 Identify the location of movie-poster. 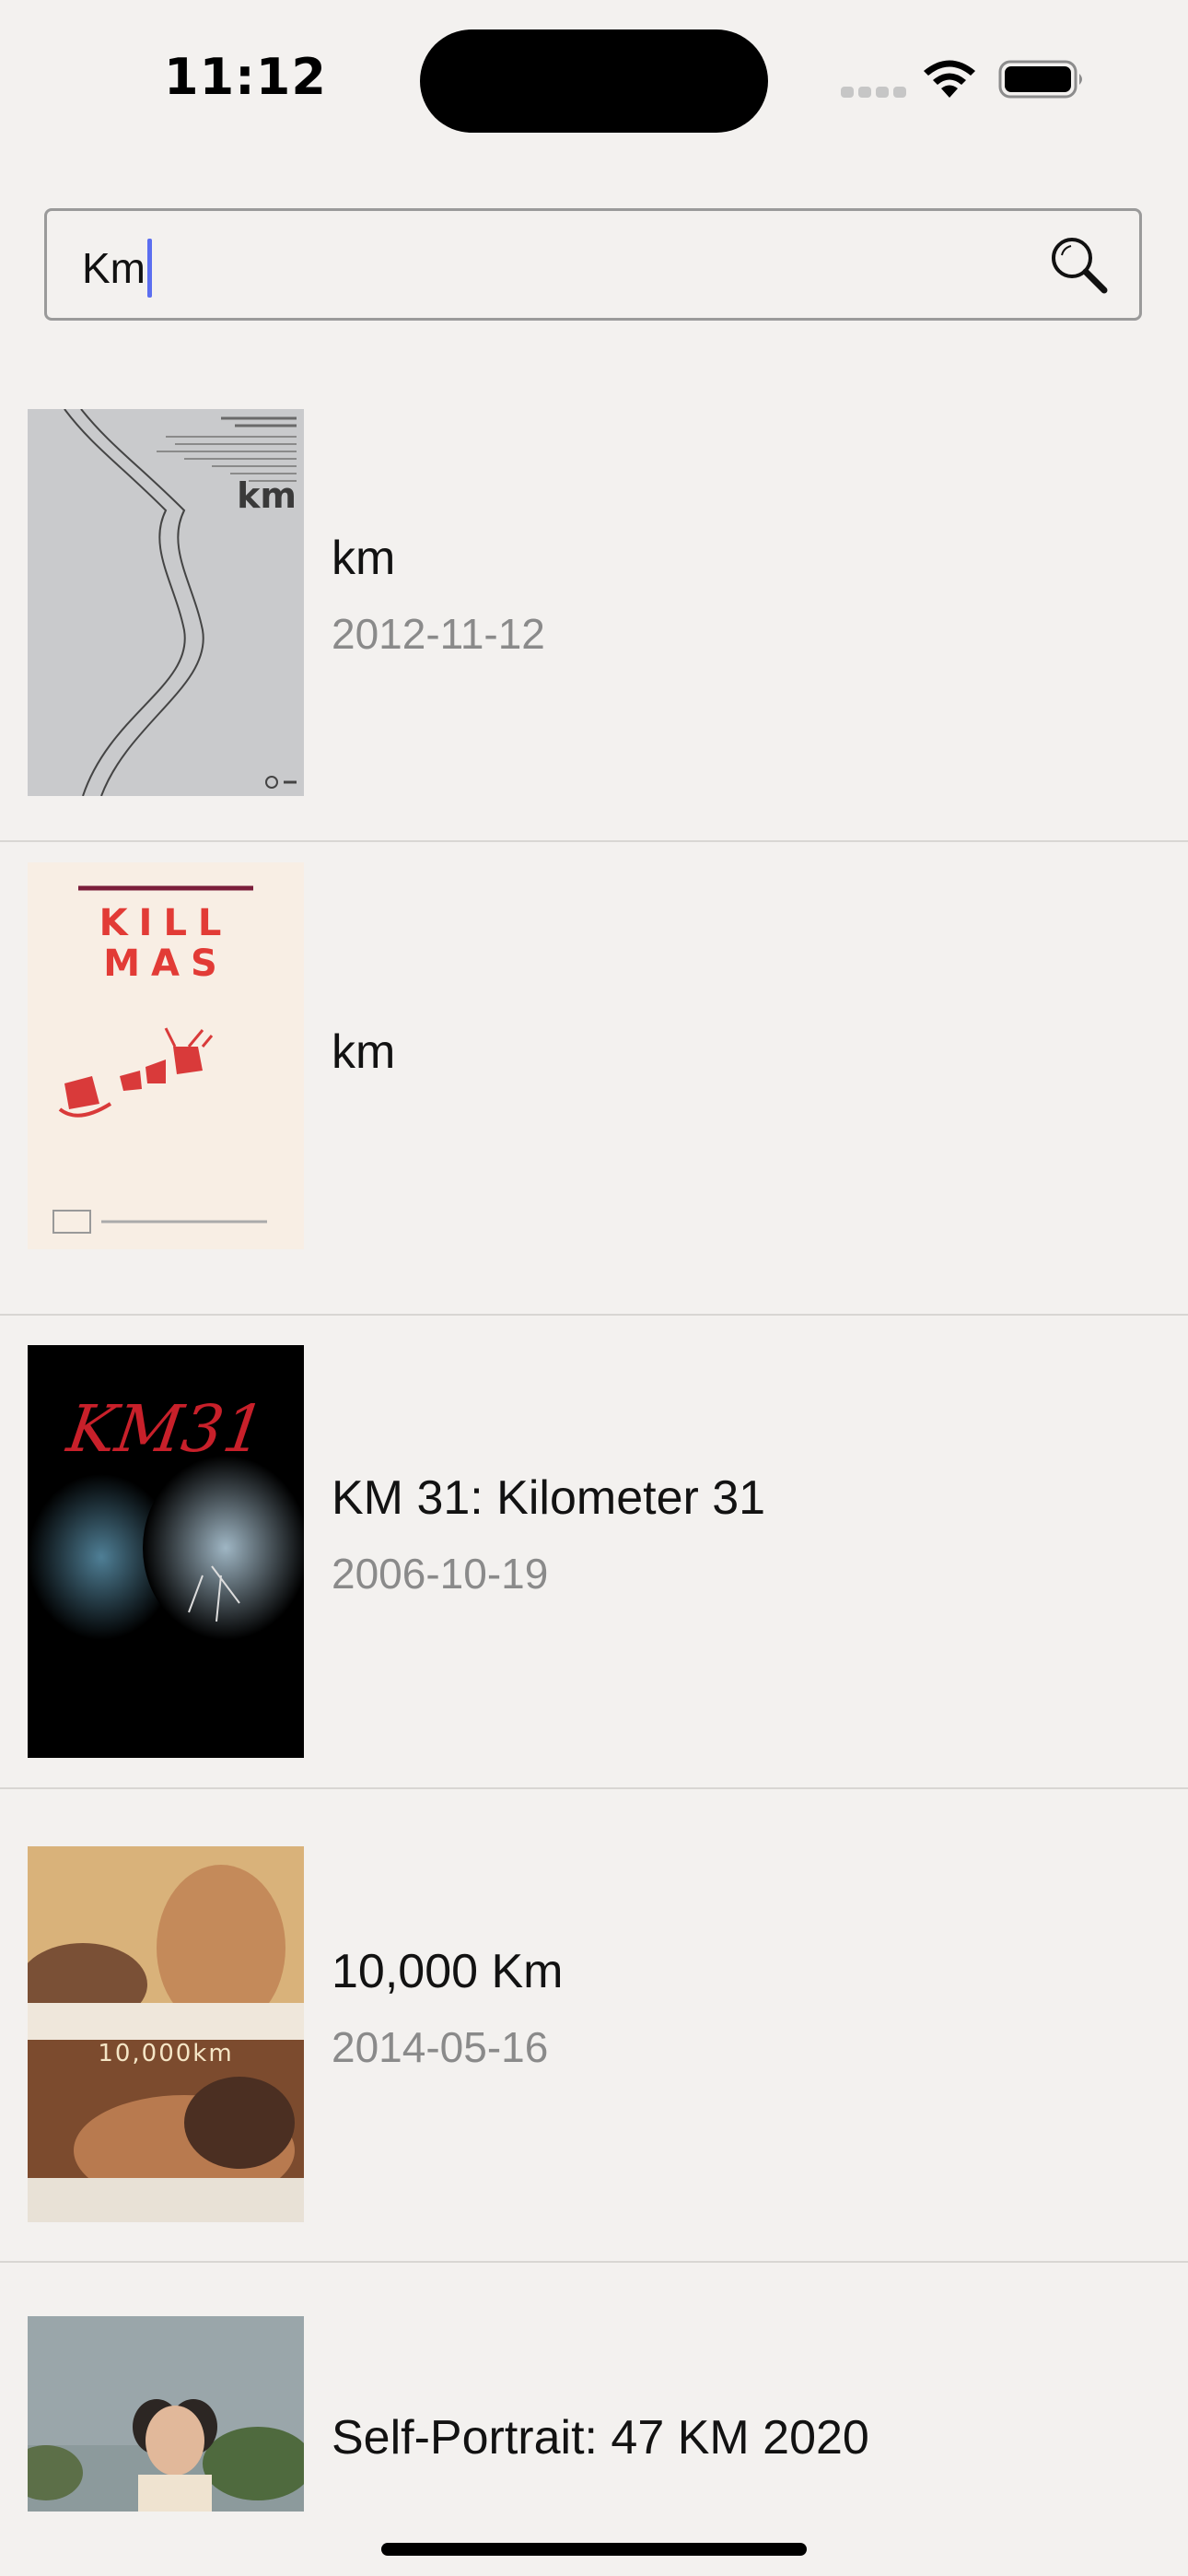
(166, 2414).